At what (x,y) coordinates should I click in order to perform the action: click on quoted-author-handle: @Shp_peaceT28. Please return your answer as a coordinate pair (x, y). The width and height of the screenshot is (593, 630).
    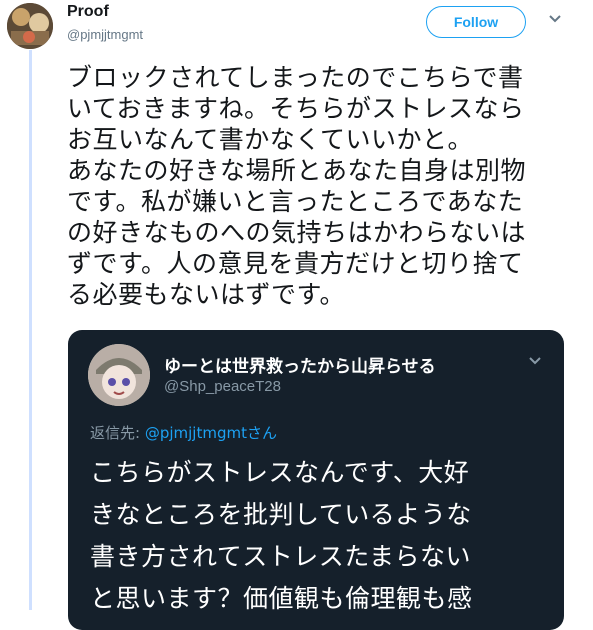
    Looking at the image, I should click on (222, 386).